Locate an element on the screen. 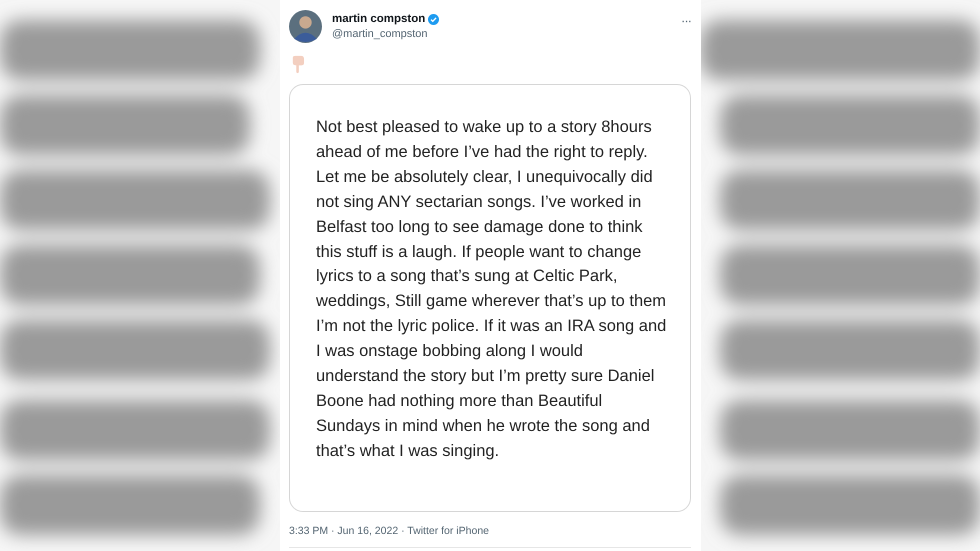 This screenshot has height=551, width=980. more-button: ··· is located at coordinates (686, 20).